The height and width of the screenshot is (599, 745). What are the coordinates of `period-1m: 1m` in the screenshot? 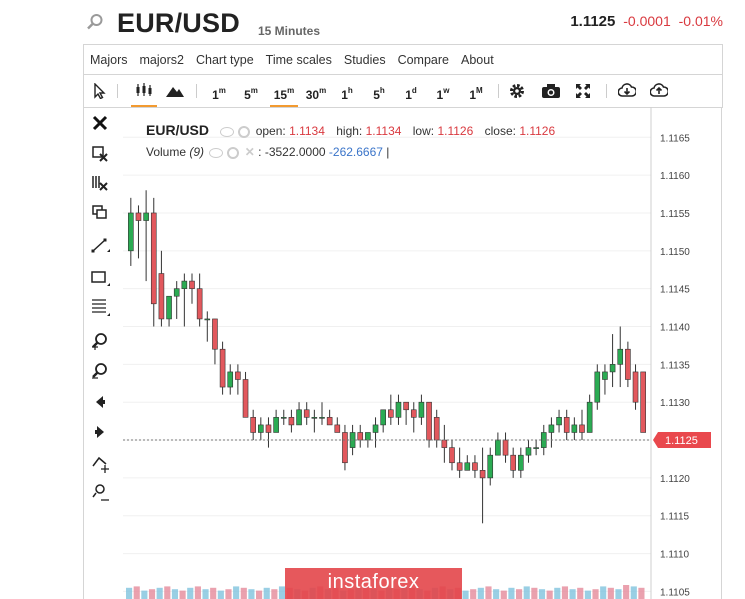 It's located at (219, 91).